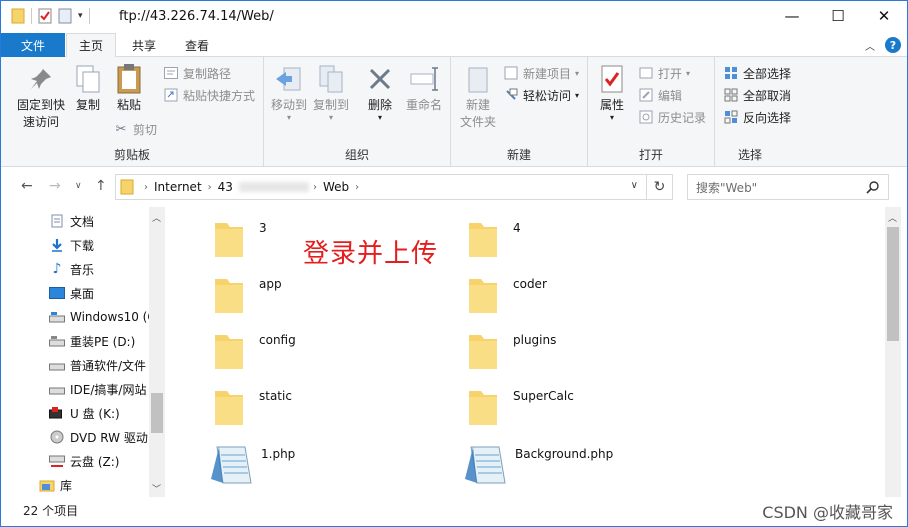 The width and height of the screenshot is (908, 527). I want to click on title-bar: ▾ ftp://43.226.74.14/Web/ — ☐ ✕, so click(454, 17).